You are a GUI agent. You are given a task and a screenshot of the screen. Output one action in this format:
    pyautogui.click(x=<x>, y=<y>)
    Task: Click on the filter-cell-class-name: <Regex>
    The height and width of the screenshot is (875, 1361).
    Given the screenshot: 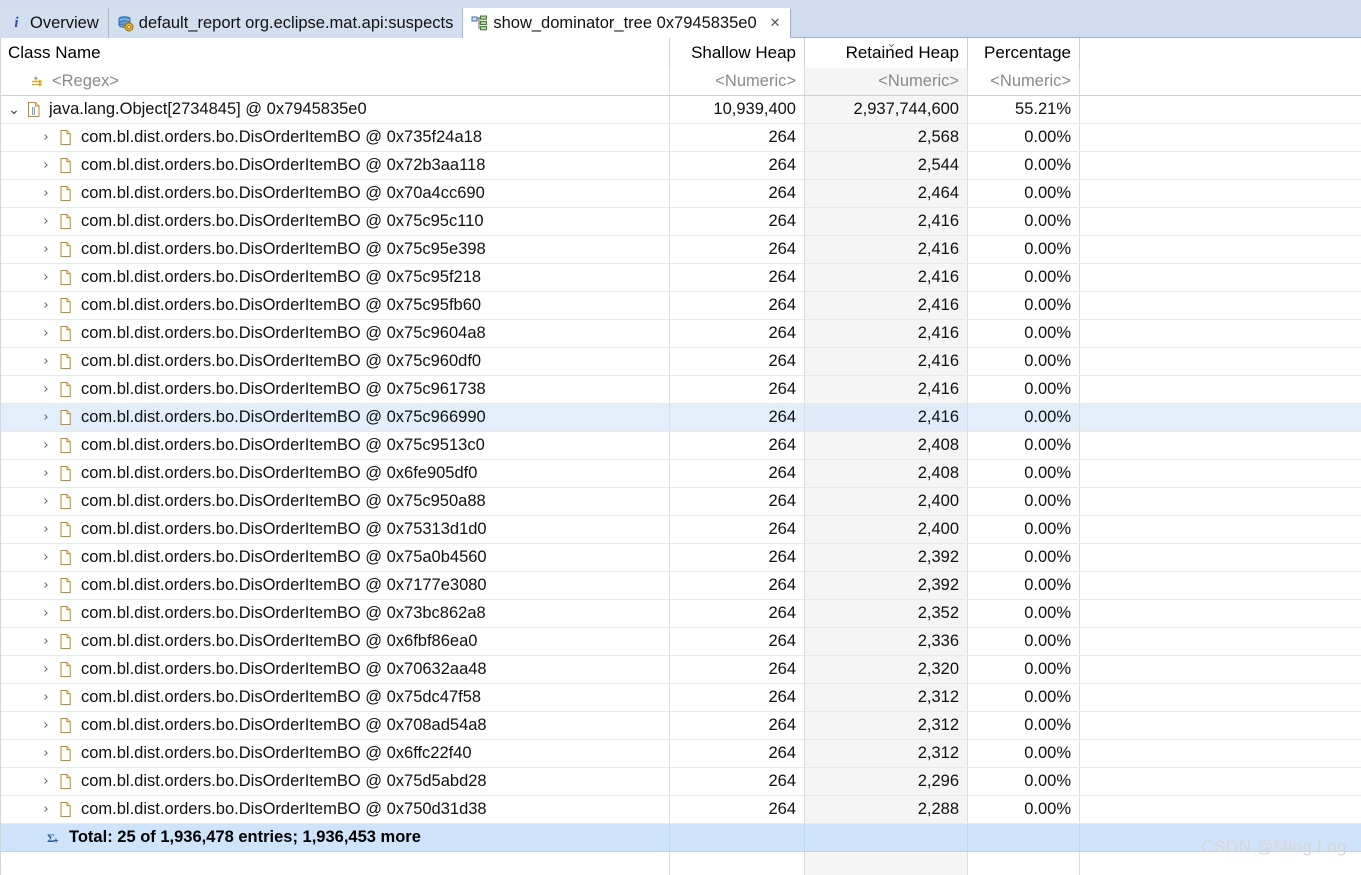 What is the action you would take?
    pyautogui.click(x=335, y=81)
    